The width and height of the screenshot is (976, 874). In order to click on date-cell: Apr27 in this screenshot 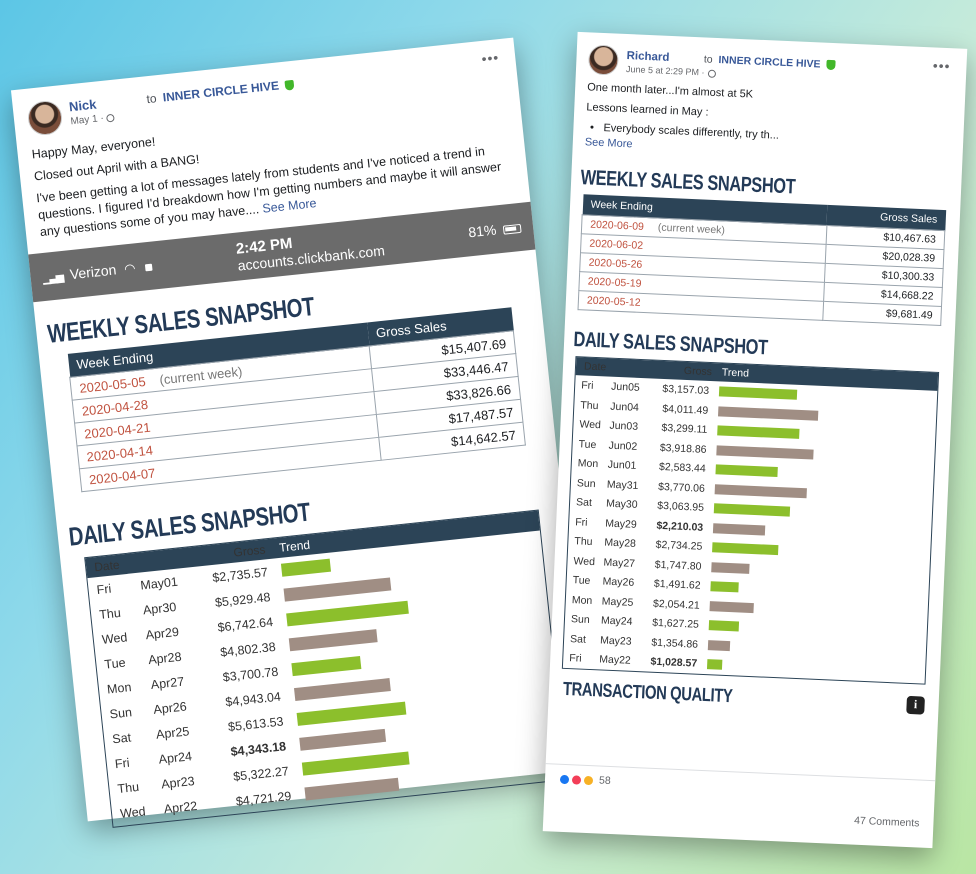, I will do `click(167, 683)`.